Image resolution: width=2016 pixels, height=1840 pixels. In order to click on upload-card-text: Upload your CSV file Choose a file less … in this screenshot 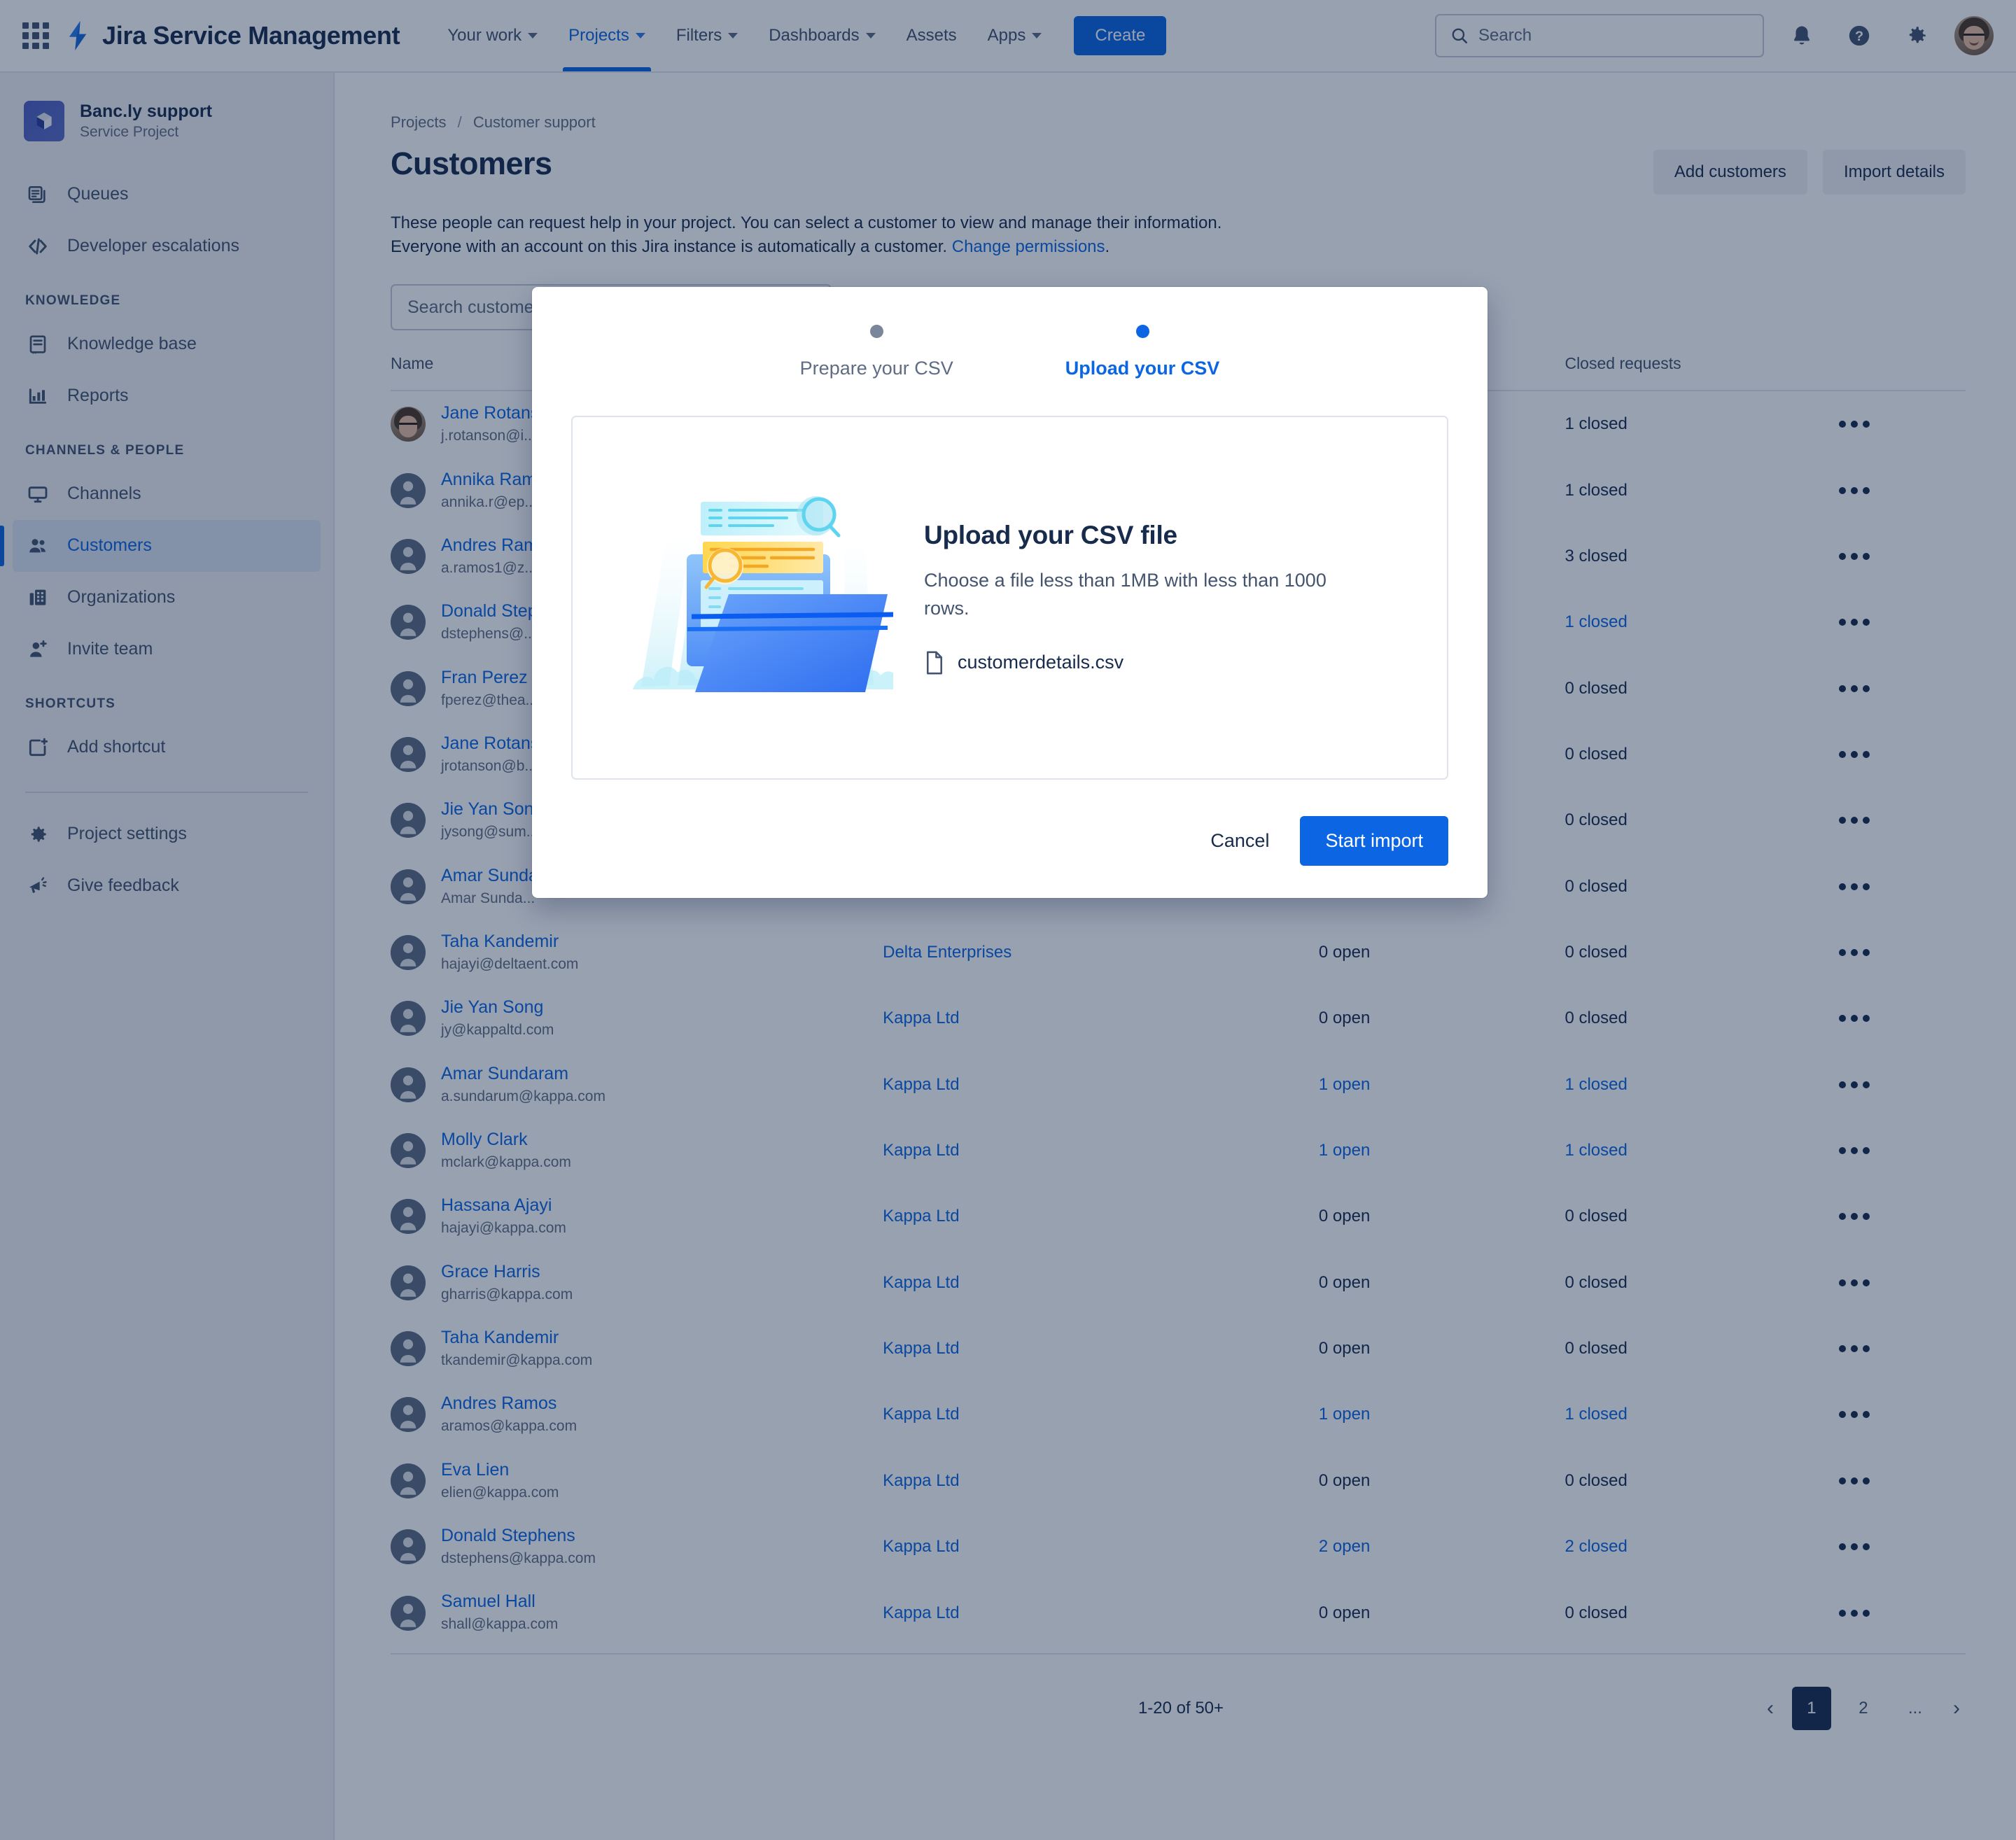, I will do `click(1137, 598)`.